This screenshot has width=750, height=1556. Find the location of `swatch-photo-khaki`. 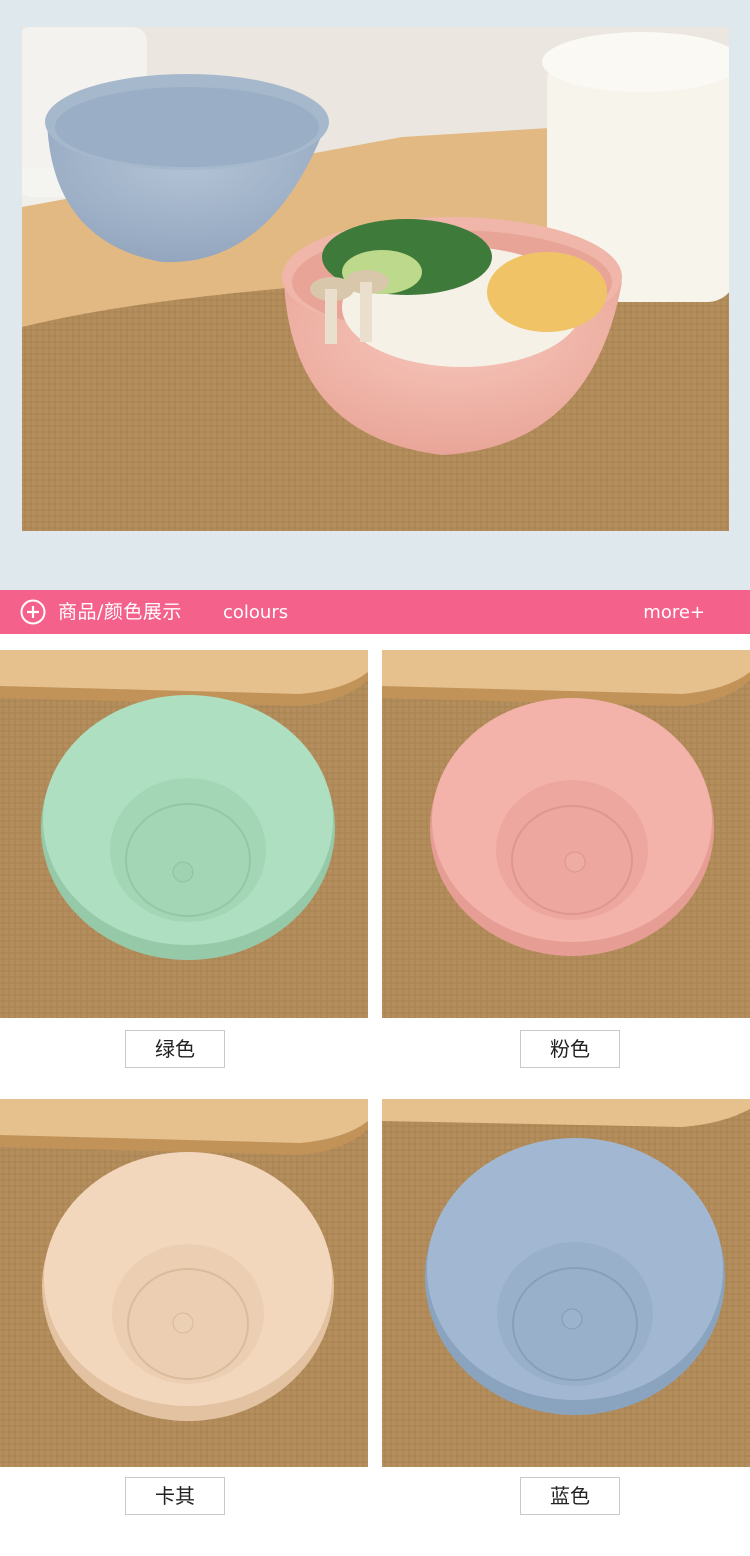

swatch-photo-khaki is located at coordinates (184, 1283).